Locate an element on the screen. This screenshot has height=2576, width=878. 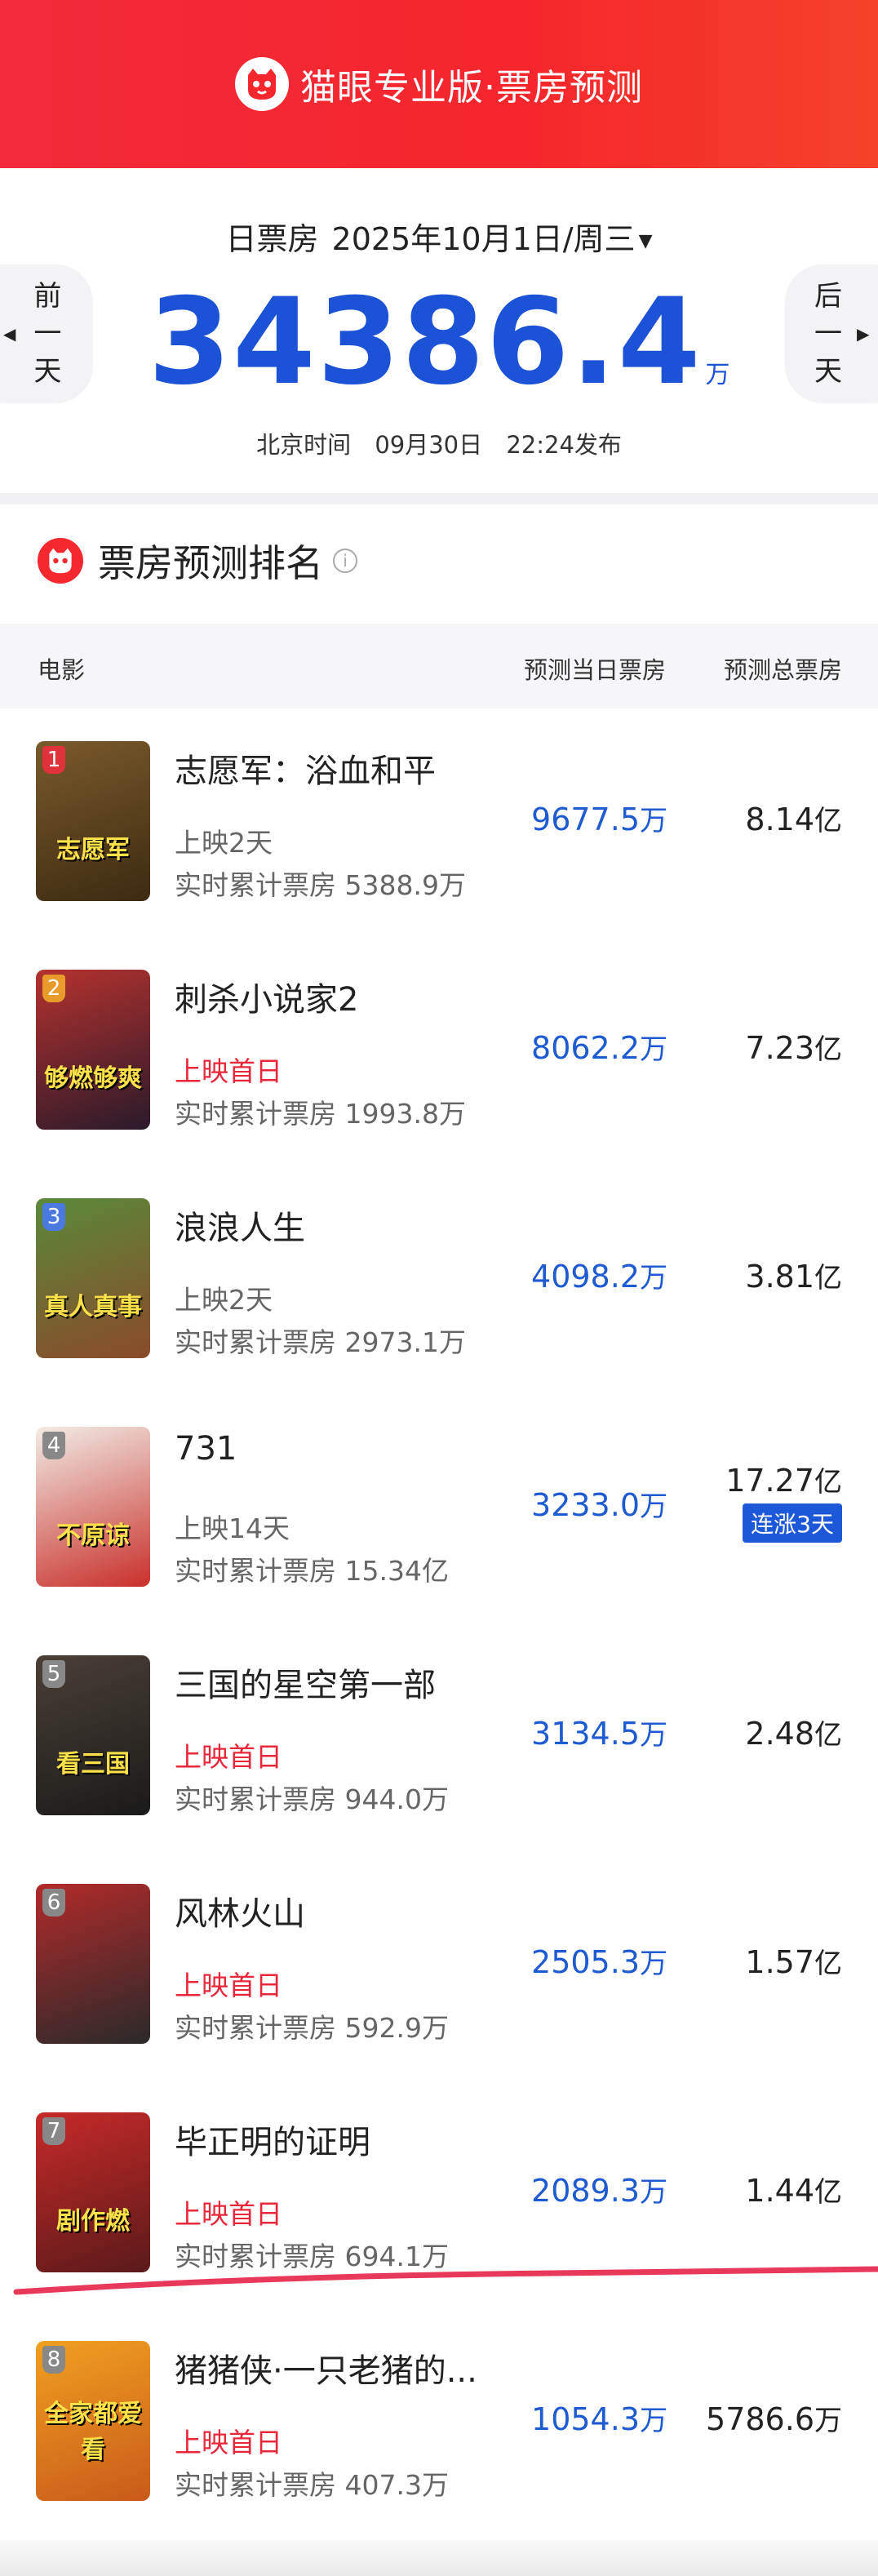
ranking-title: 票房预测排名 is located at coordinates (211, 563).